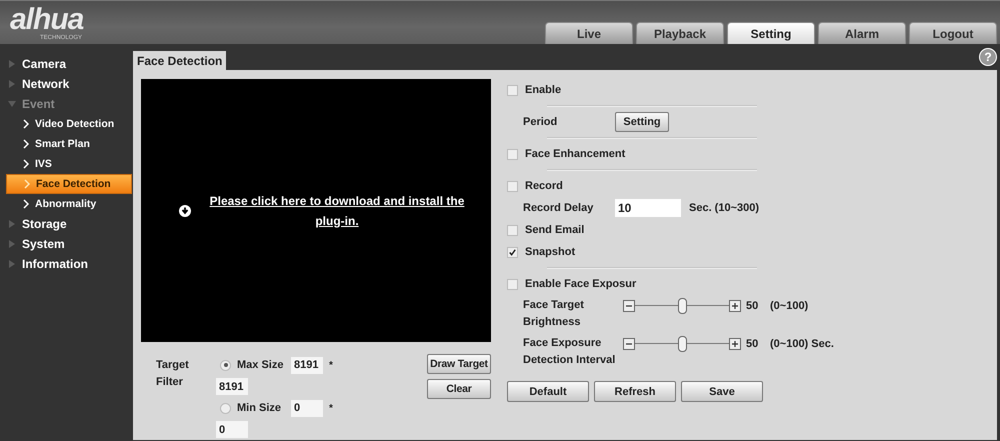  I want to click on option-label: Max Size, so click(260, 365).